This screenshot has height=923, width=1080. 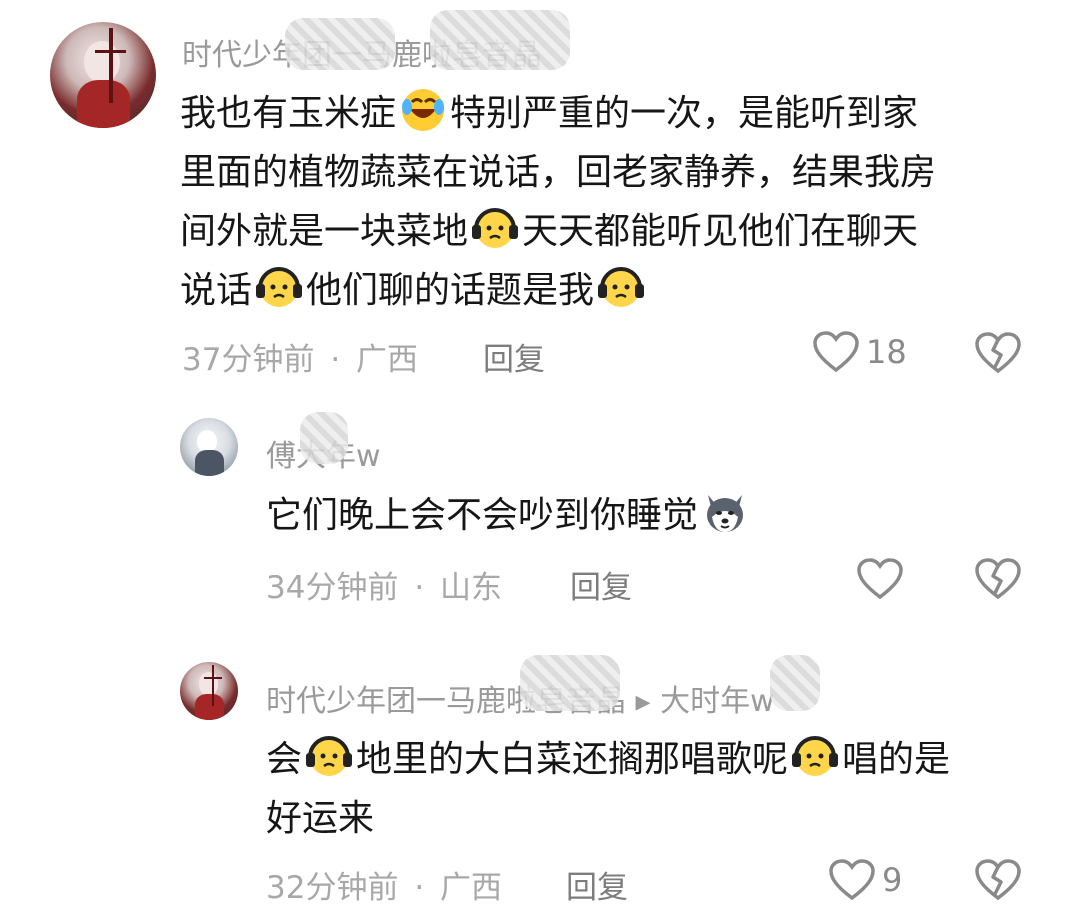 I want to click on comment-meta: 34分钟前 · 山东, so click(x=384, y=584).